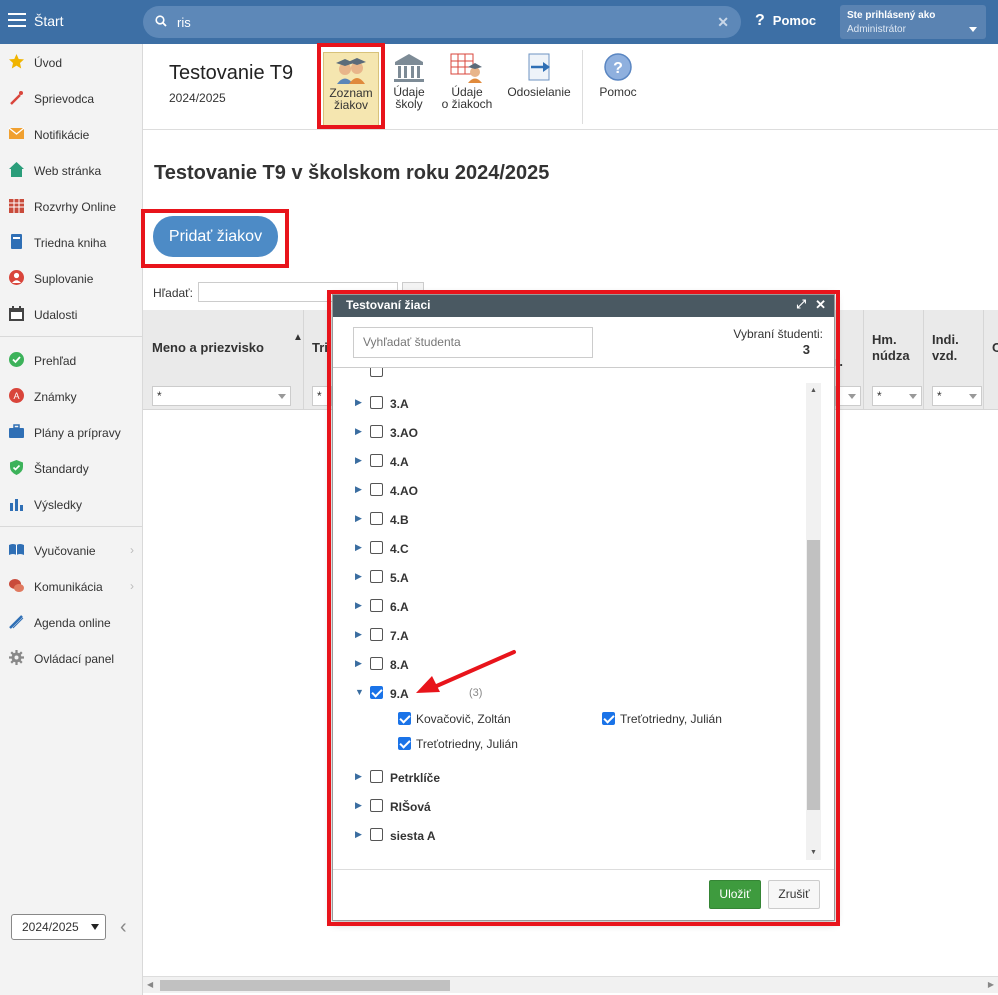 This screenshot has width=998, height=995. I want to click on sidebar-item-label: Komunikácia, so click(68, 587).